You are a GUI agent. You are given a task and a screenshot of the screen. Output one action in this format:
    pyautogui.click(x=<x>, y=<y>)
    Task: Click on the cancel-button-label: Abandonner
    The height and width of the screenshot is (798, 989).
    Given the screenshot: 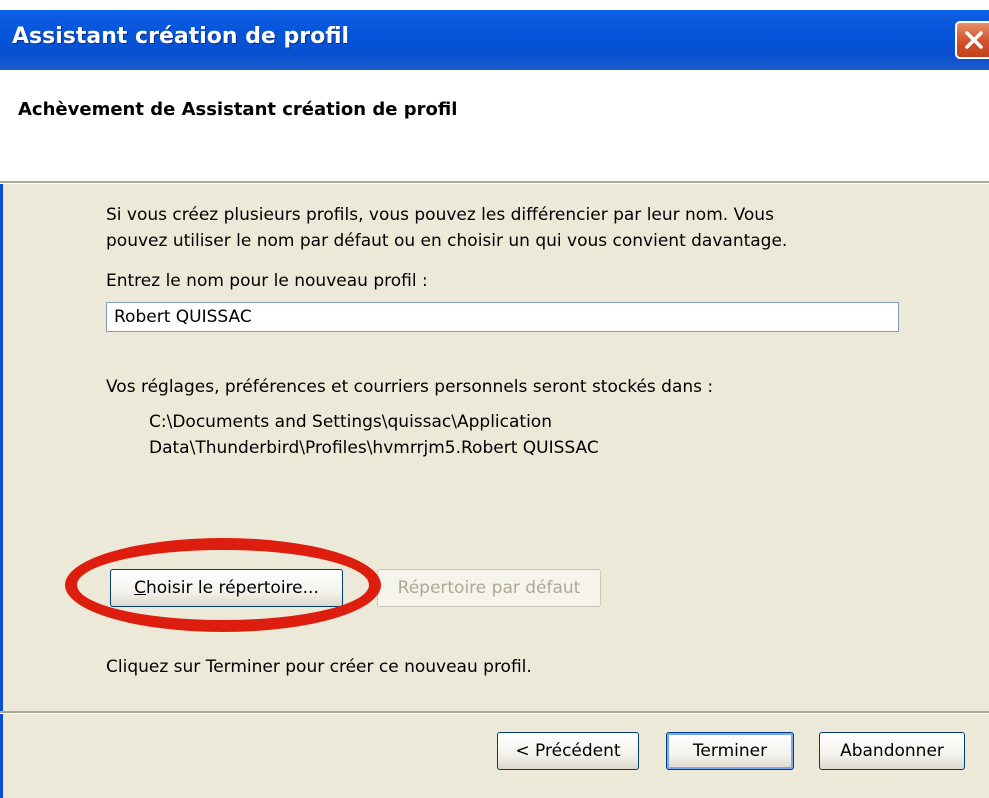 What is the action you would take?
    pyautogui.click(x=892, y=751)
    